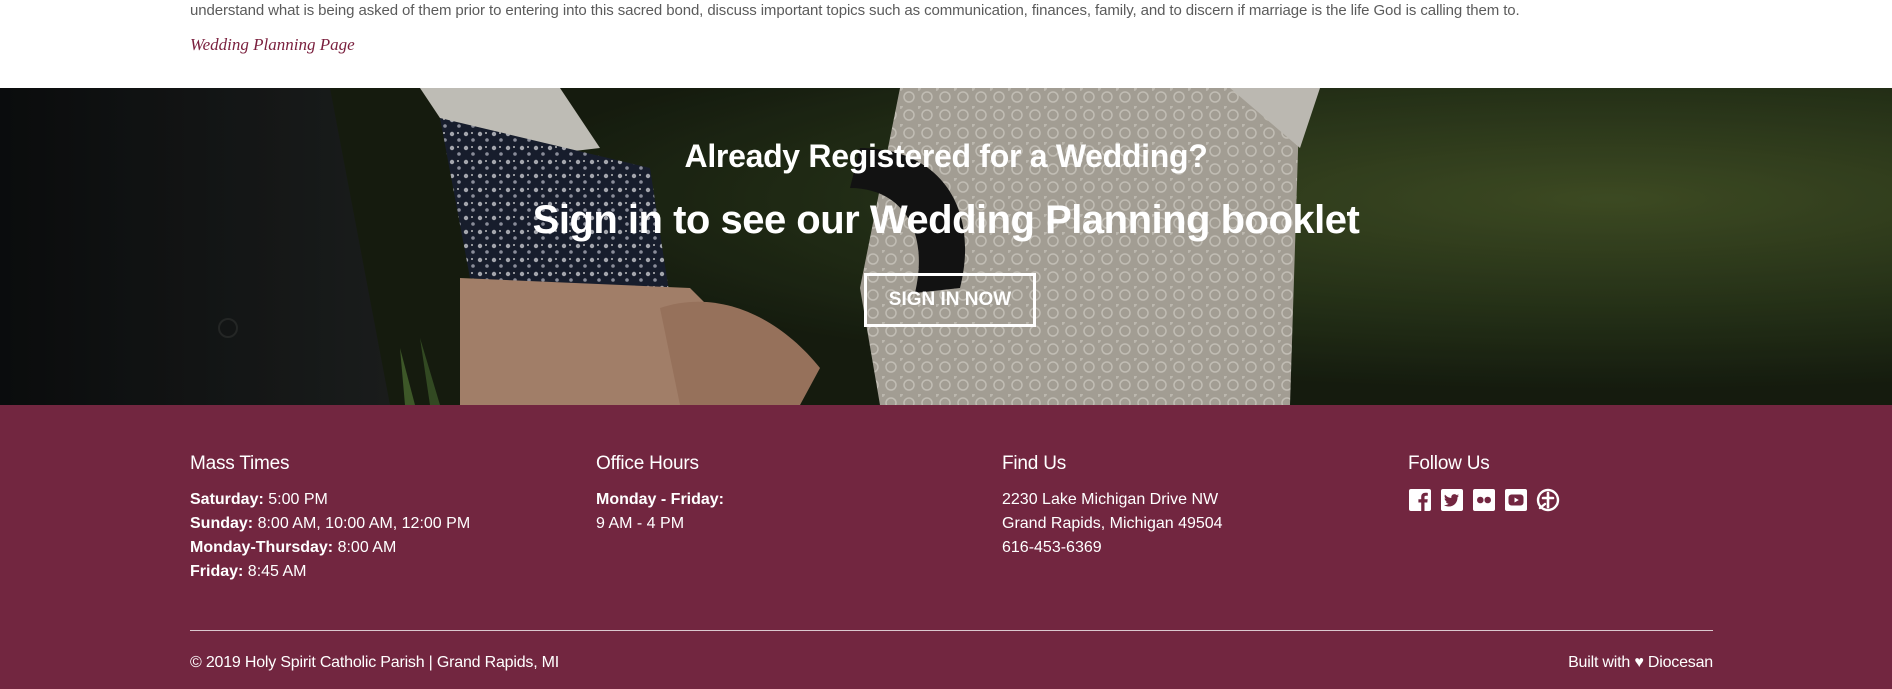  Describe the element at coordinates (227, 499) in the screenshot. I see `mass-day-label: Saturday:` at that location.